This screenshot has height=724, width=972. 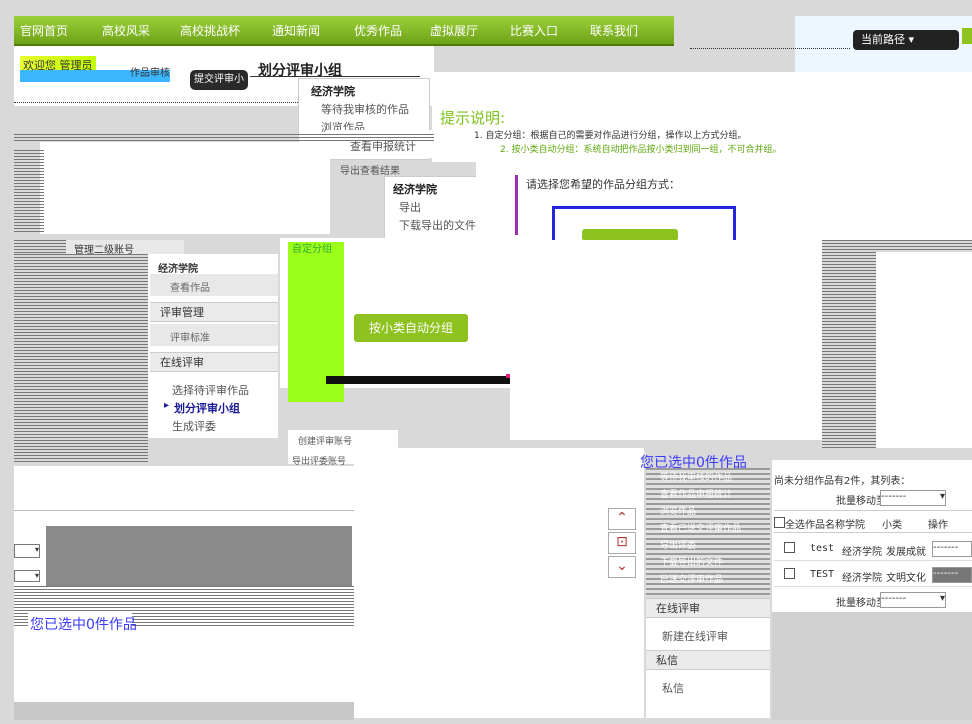 I want to click on main-panel, so click(x=666, y=340).